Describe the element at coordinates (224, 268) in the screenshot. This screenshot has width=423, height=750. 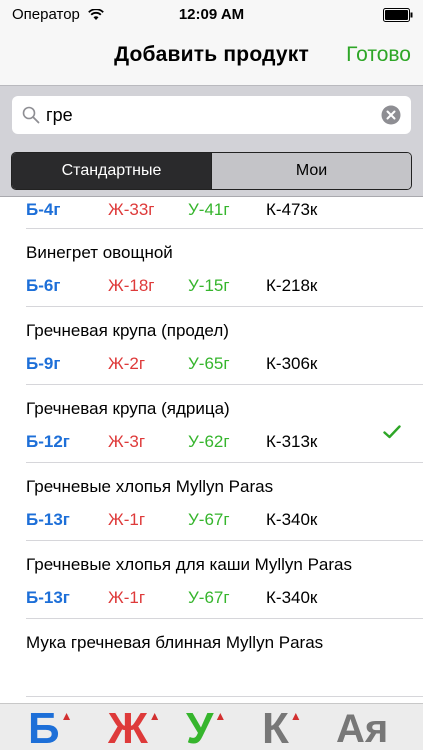
I see `product-row: Винегрет овощной Б-6г Ж-18г У-15г К-218к` at that location.